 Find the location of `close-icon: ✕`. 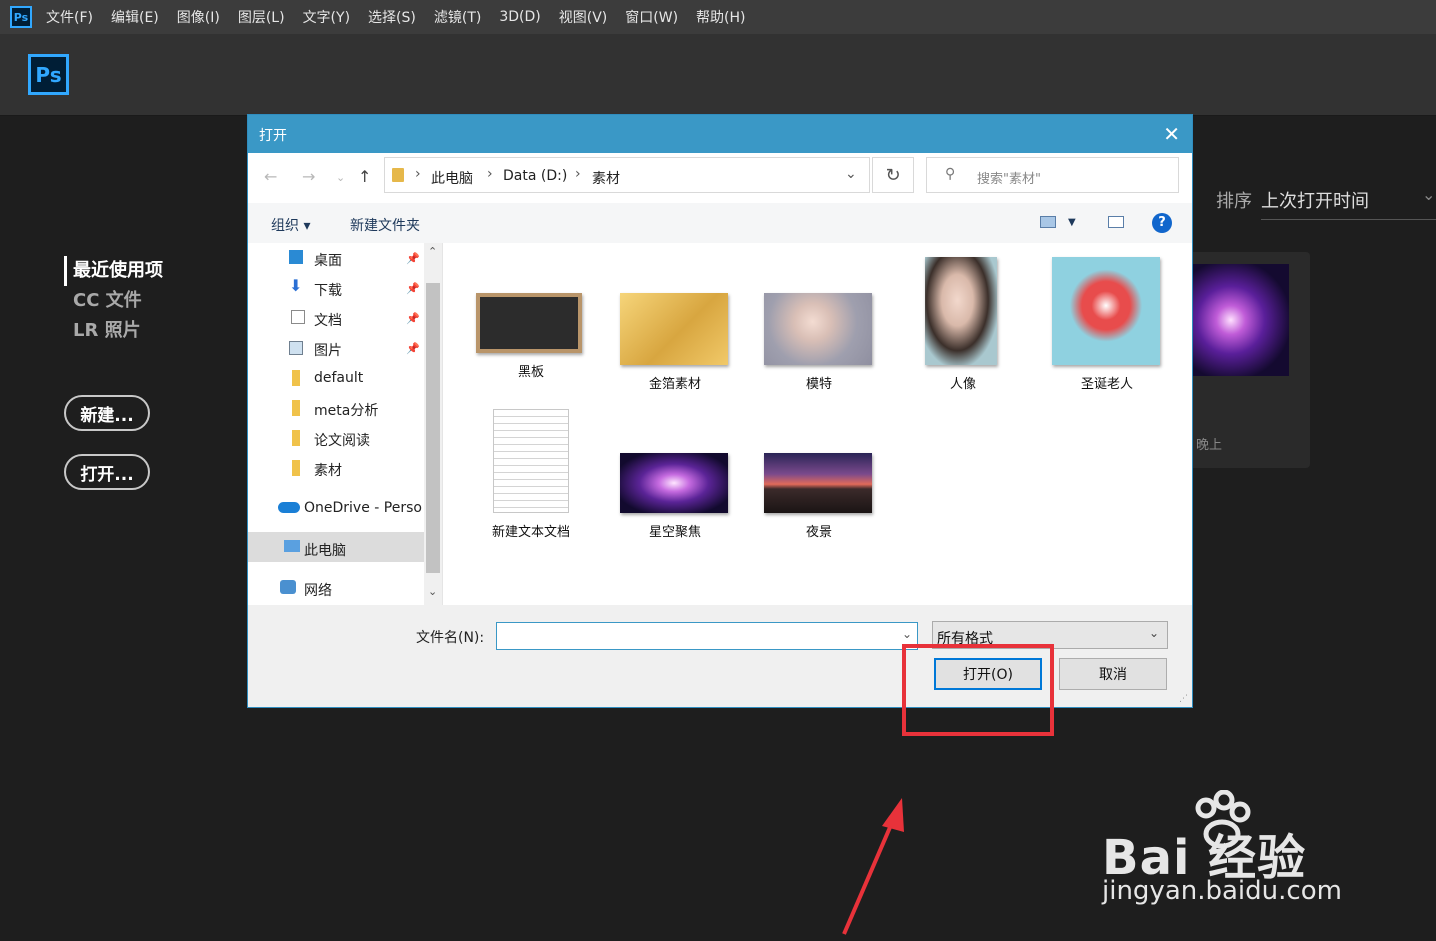

close-icon: ✕ is located at coordinates (1171, 134).